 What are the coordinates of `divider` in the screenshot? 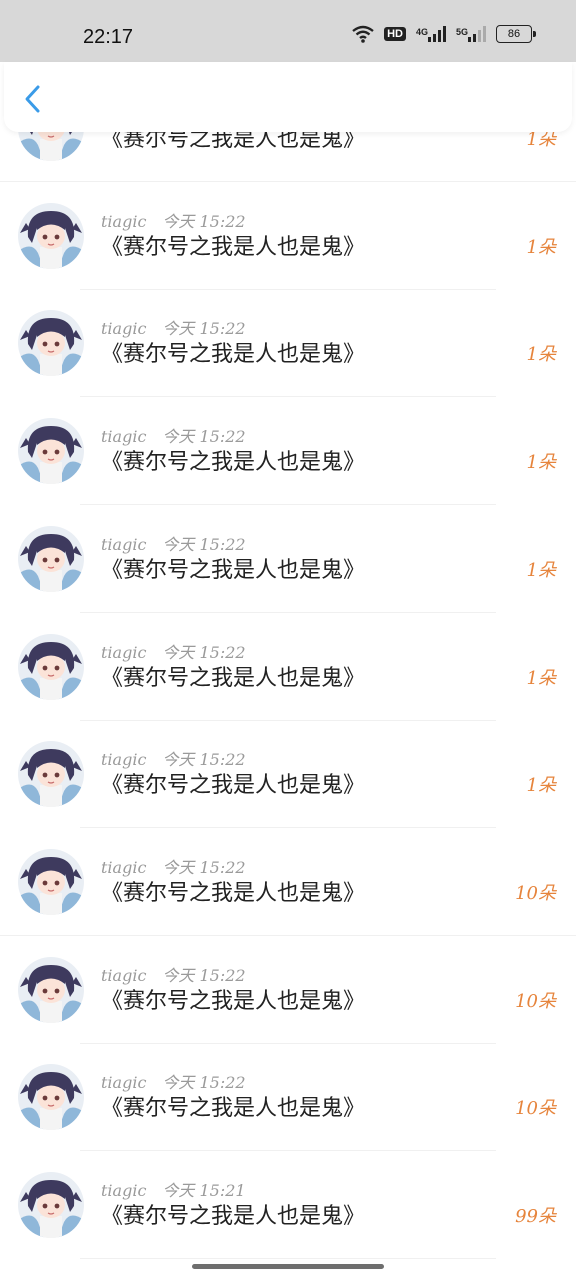 It's located at (288, 1258).